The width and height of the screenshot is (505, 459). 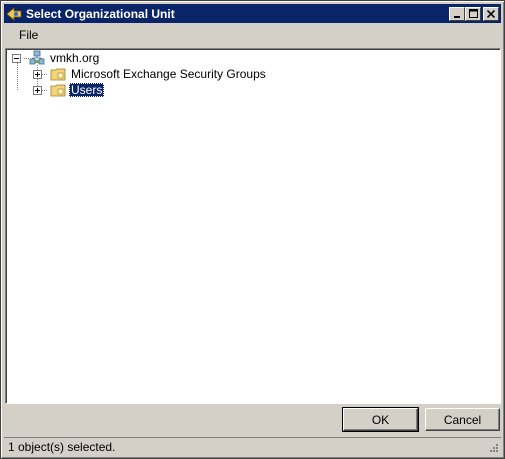 I want to click on status-text: 1 object(s) selected., so click(x=62, y=447).